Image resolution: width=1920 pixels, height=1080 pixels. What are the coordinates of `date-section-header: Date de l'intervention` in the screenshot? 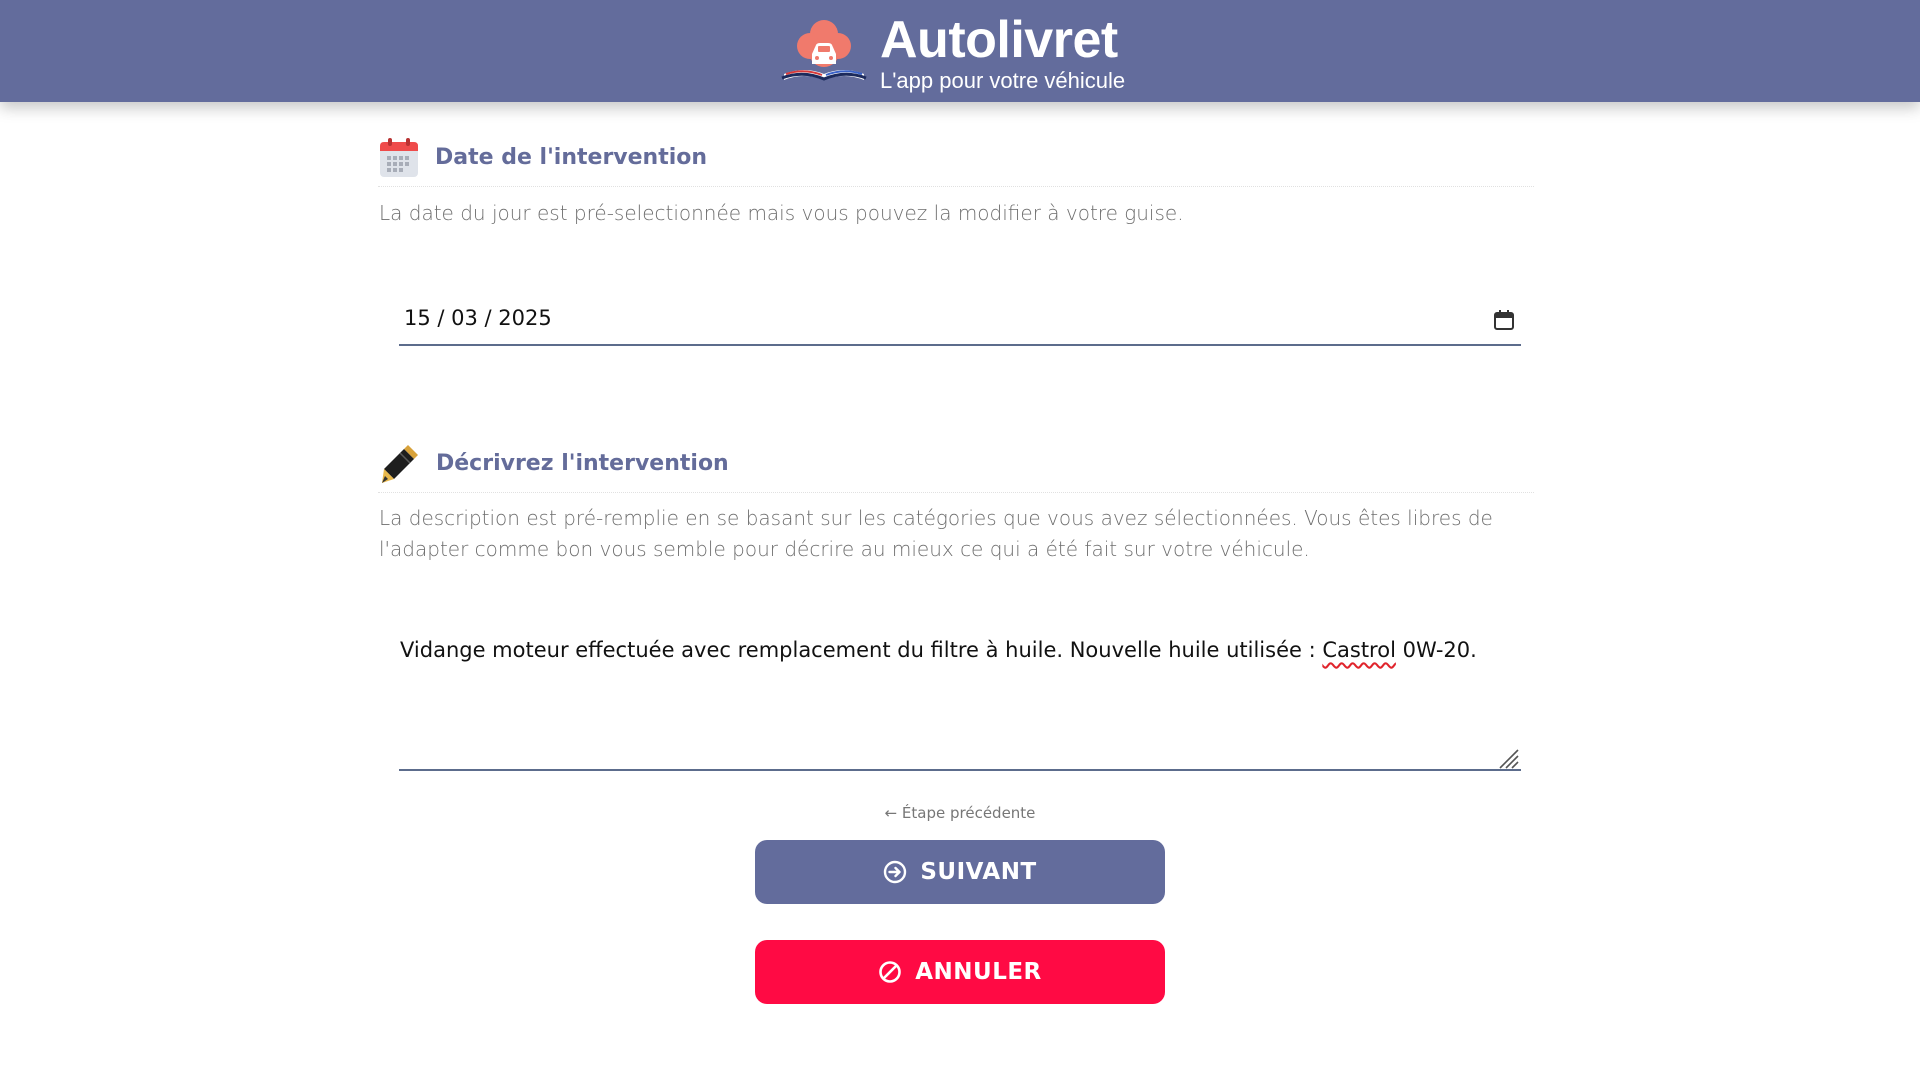 It's located at (956, 162).